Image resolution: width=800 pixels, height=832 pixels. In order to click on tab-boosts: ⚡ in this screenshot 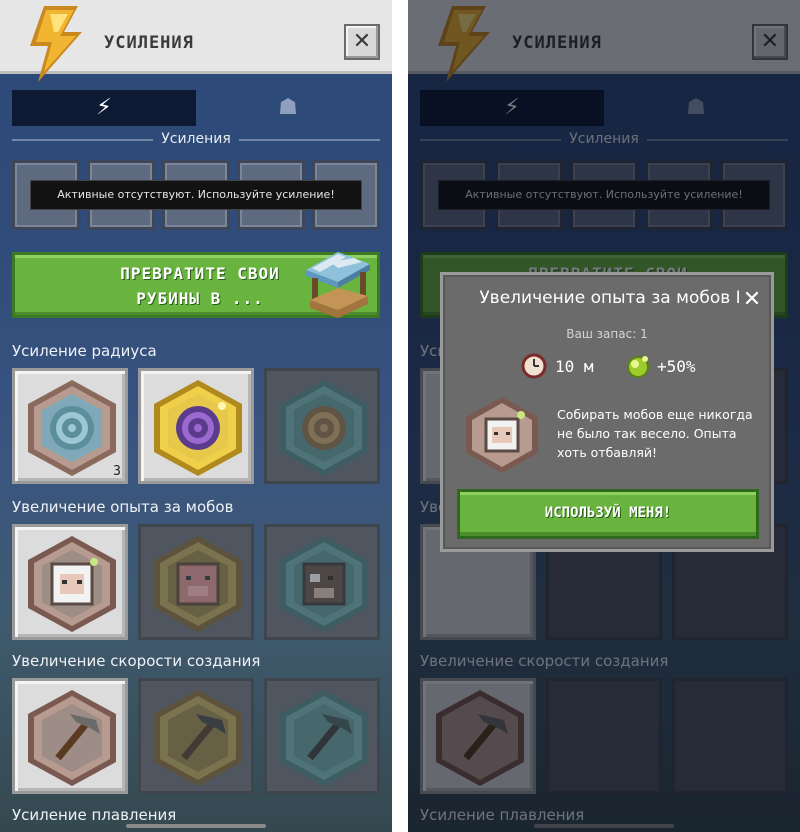, I will do `click(104, 108)`.